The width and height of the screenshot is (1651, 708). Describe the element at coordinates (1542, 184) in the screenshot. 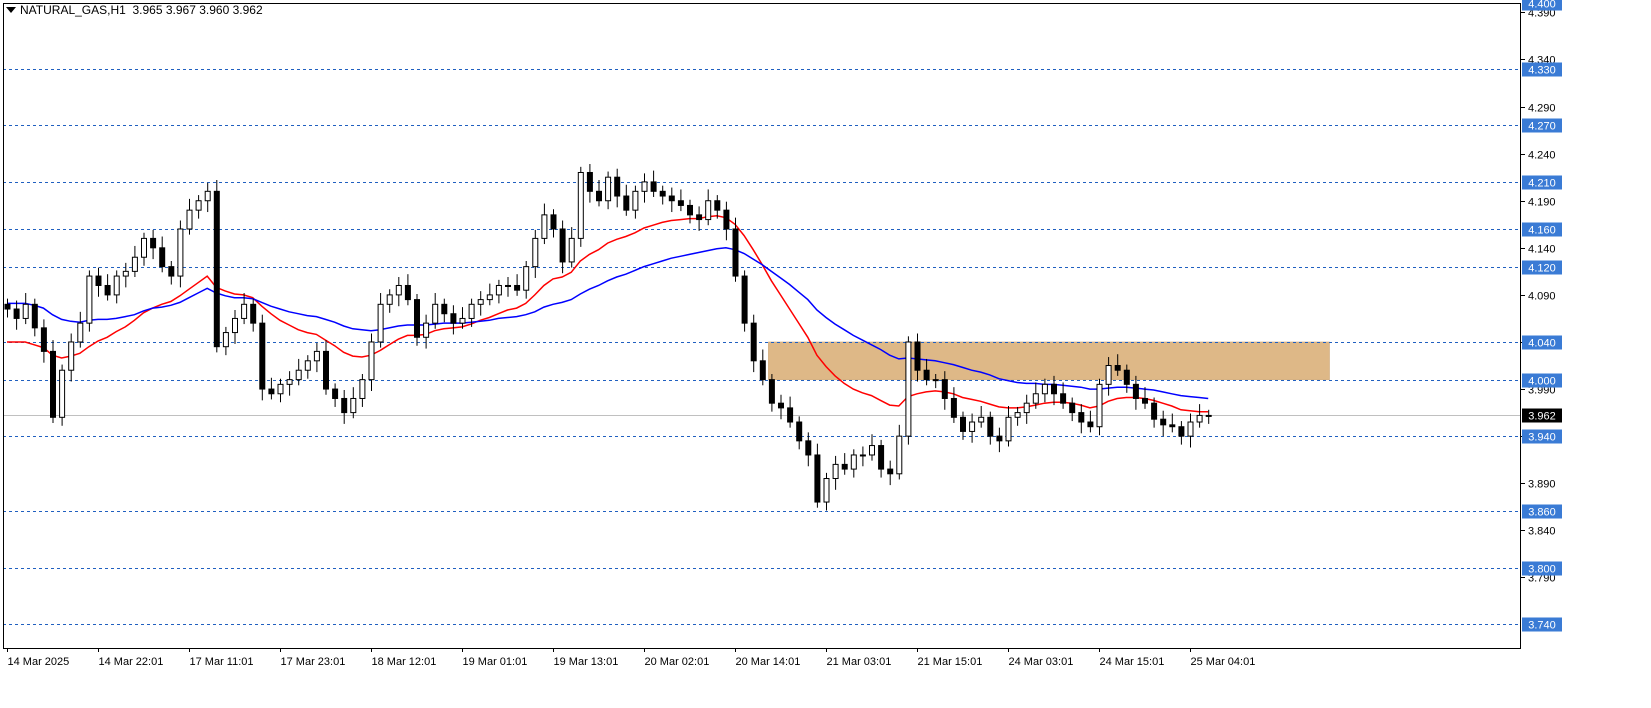

I see `level-label-3: 4.210` at that location.